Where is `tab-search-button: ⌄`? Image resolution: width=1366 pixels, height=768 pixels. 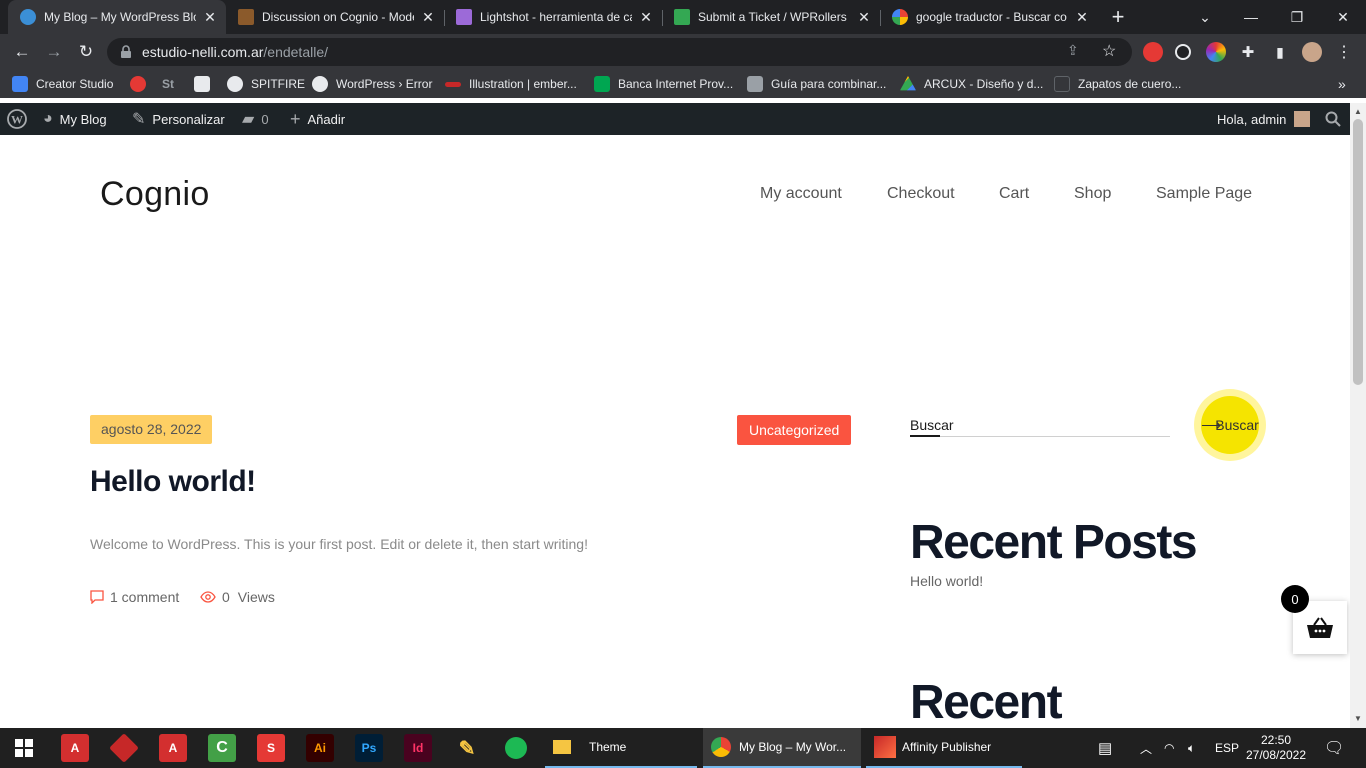 tab-search-button: ⌄ is located at coordinates (1205, 17).